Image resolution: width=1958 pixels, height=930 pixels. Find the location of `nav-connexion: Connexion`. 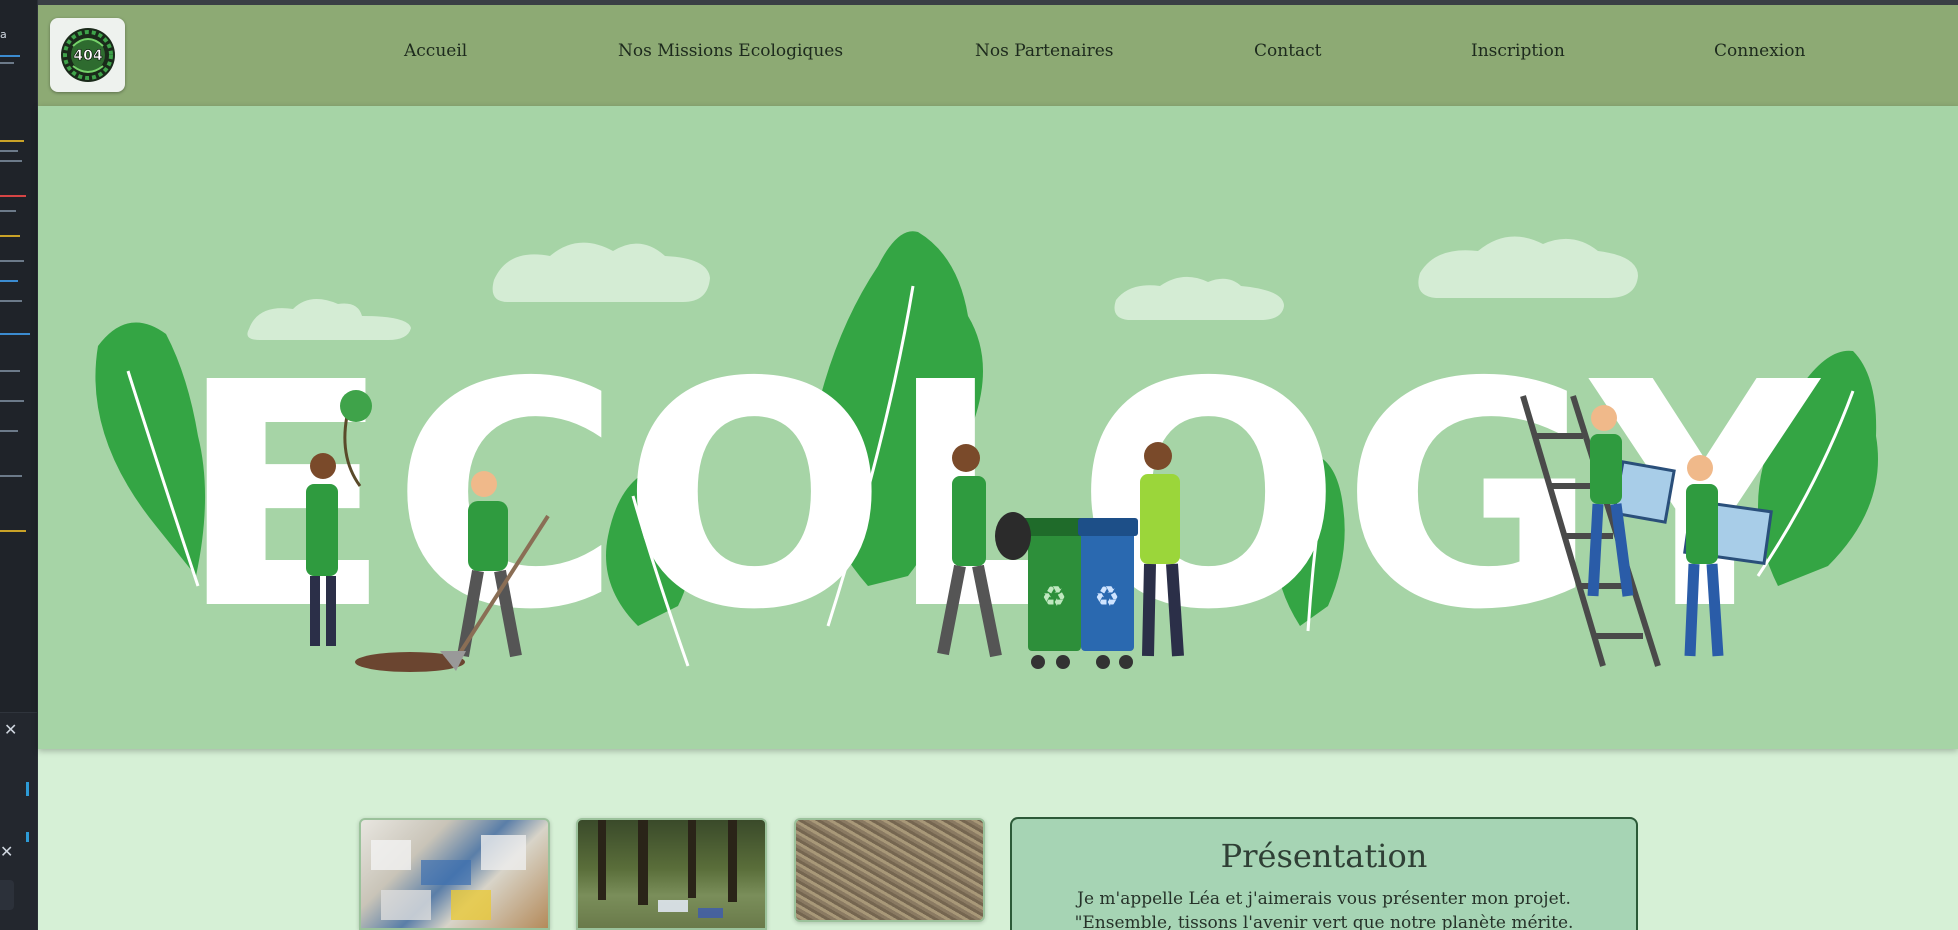

nav-connexion: Connexion is located at coordinates (1759, 51).